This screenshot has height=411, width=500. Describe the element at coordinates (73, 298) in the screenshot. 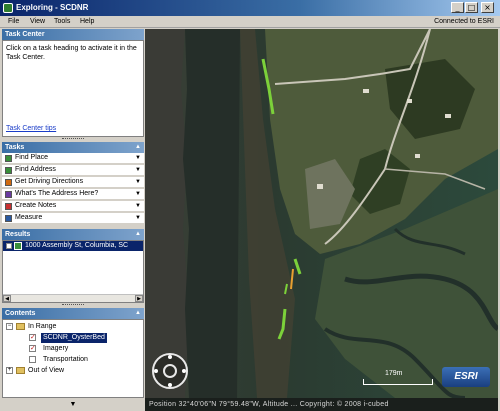

I see `horizontal-scrollbar: ◀ ▶` at that location.